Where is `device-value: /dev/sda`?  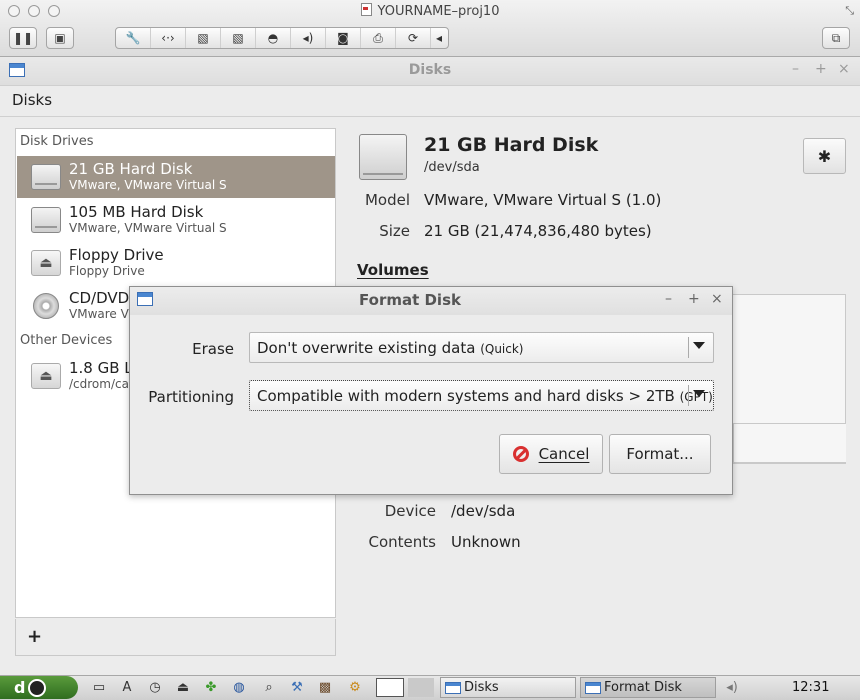
device-value: /dev/sda is located at coordinates (483, 511).